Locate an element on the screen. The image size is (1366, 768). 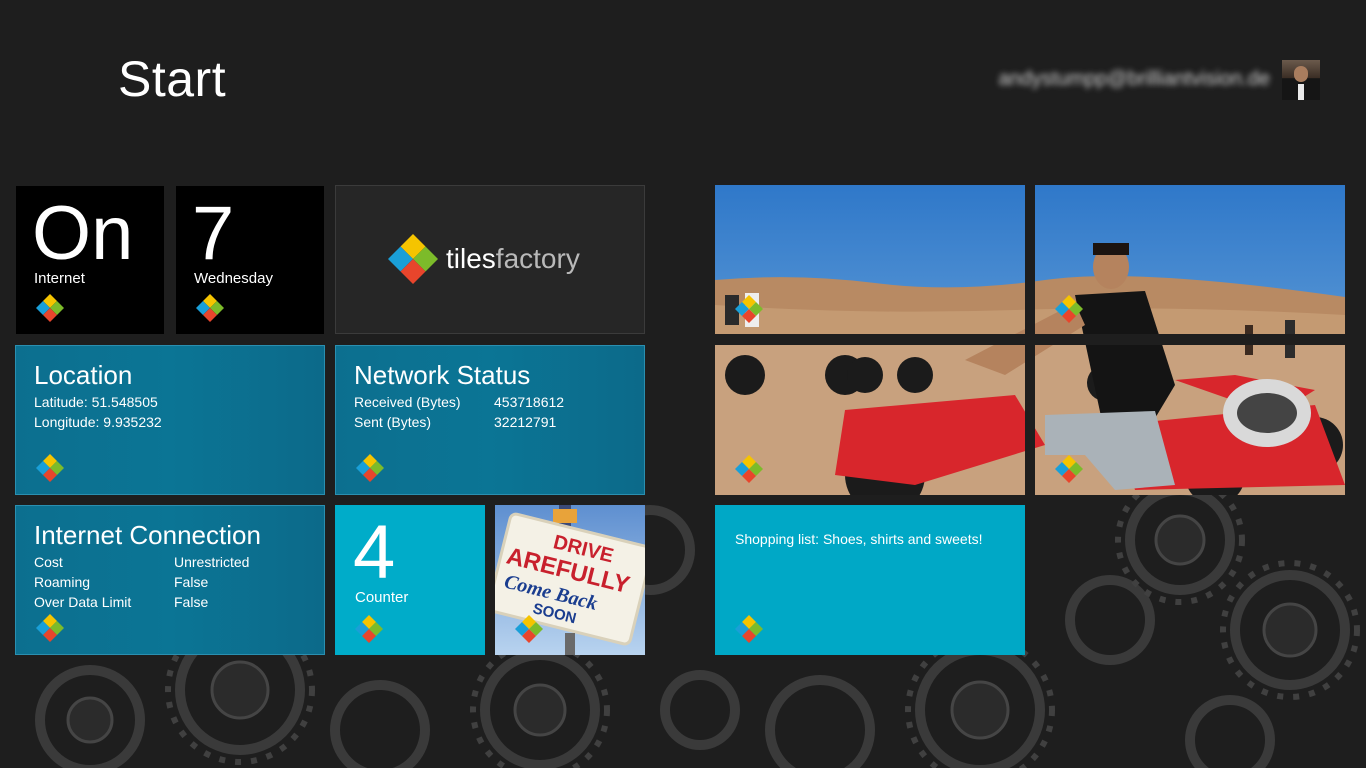
tilesfactory-brand-tile: tilesfactory is located at coordinates (490, 259).